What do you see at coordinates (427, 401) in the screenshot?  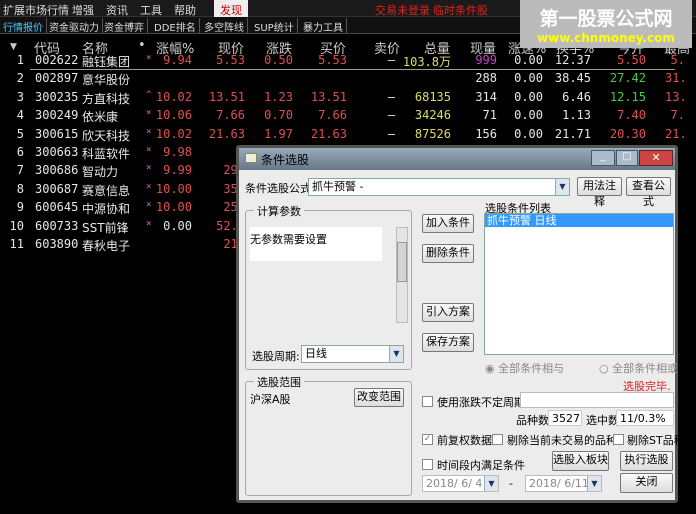 I see `use-period-checkbox` at bounding box center [427, 401].